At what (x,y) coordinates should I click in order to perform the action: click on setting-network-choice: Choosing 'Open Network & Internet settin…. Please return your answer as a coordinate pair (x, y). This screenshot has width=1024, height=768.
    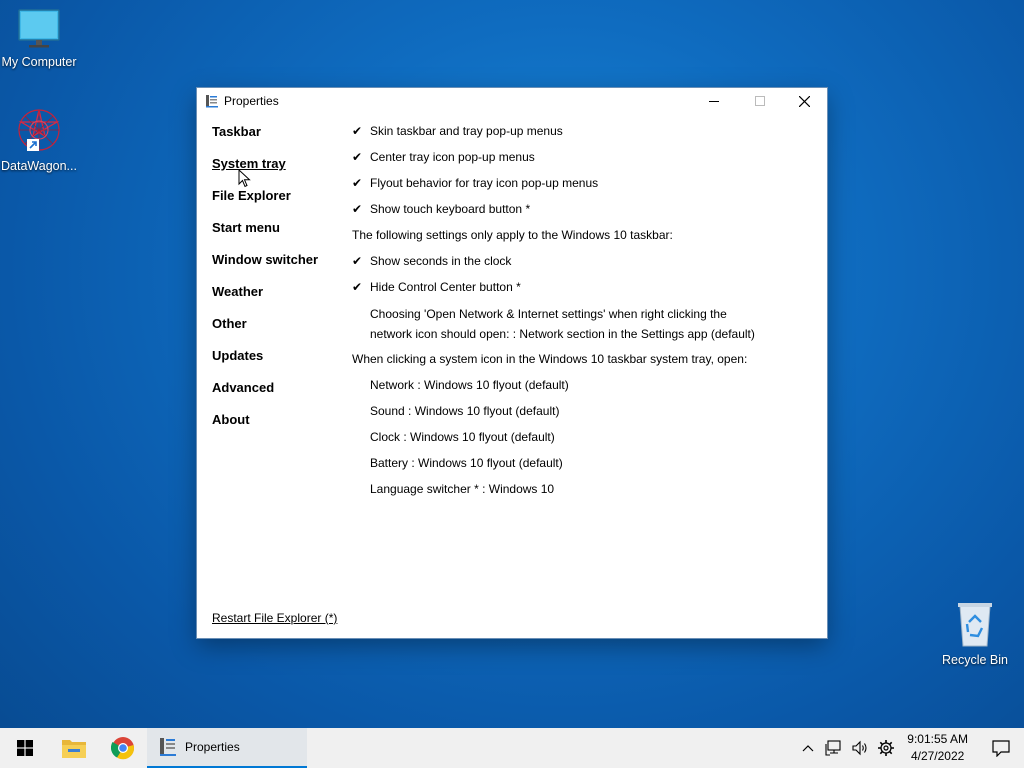
    Looking at the image, I should click on (553, 323).